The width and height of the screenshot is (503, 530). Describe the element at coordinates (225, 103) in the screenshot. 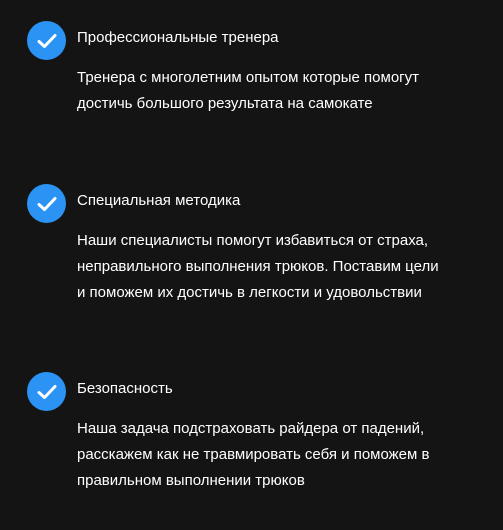

I see `feature-description-line: достичь большого результата на самокате` at that location.